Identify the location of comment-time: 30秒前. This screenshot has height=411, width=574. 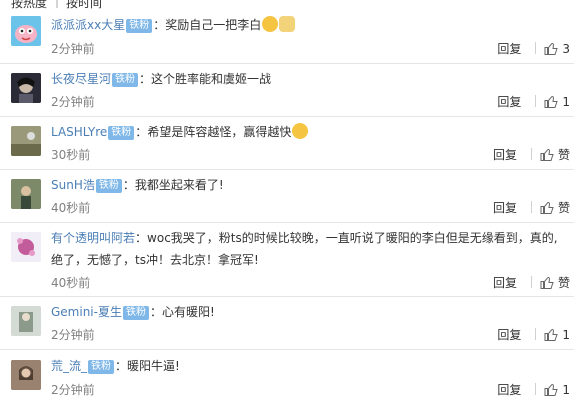
(71, 155).